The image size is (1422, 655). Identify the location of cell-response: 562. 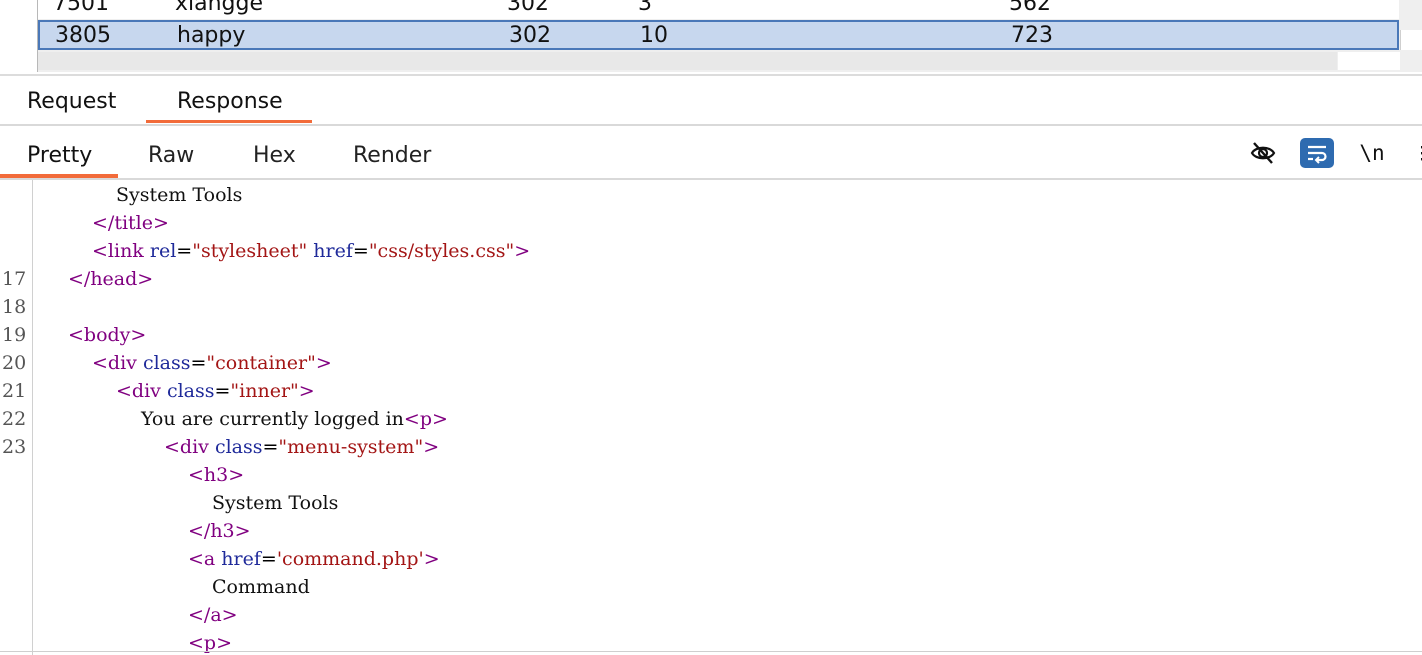
(1030, 8).